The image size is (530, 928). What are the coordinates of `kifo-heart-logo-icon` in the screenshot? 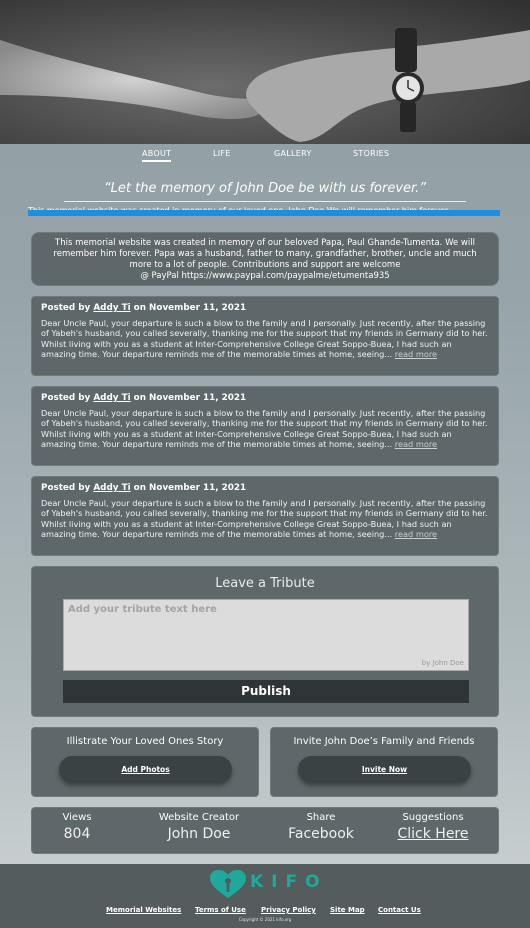 It's located at (228, 884).